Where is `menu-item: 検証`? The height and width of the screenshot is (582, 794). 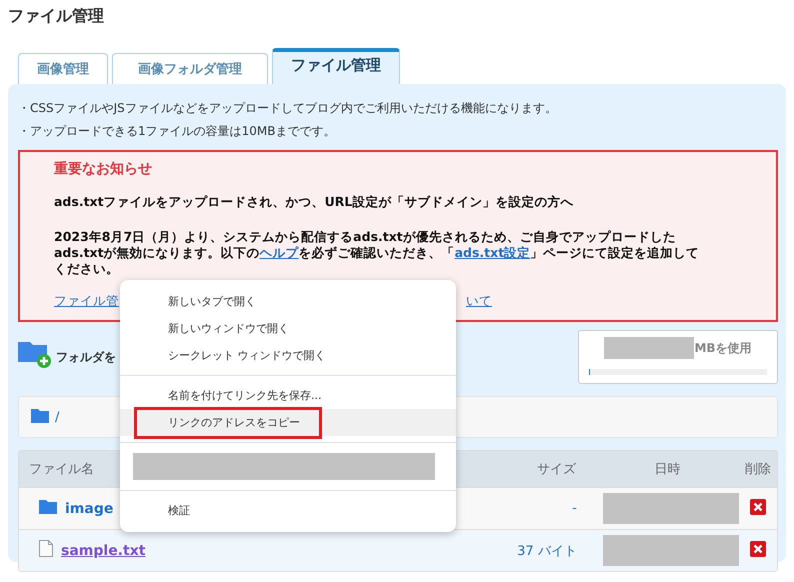
menu-item: 検証 is located at coordinates (288, 510).